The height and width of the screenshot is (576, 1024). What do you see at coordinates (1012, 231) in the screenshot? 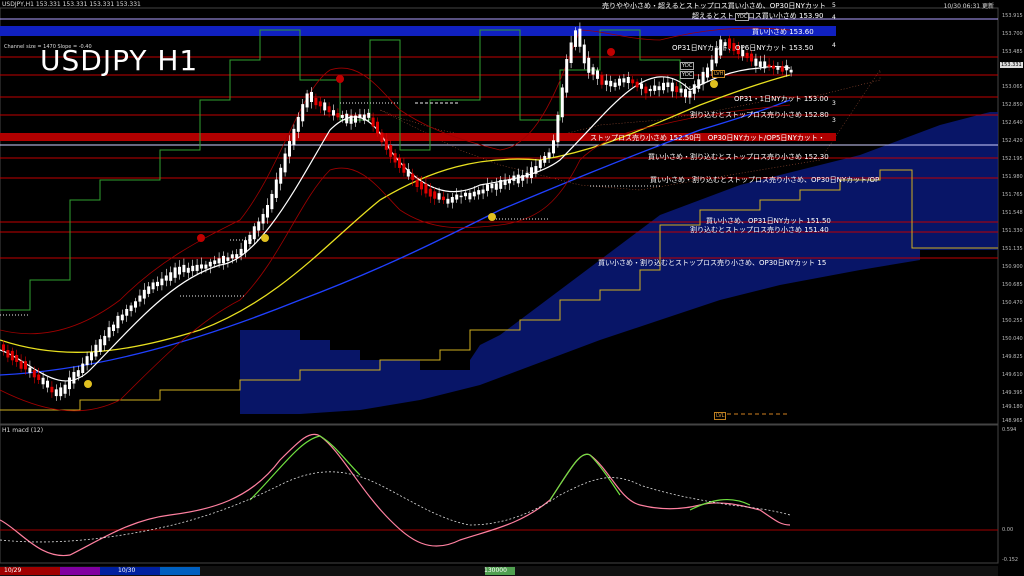
I see `price-tick: 151.330` at bounding box center [1012, 231].